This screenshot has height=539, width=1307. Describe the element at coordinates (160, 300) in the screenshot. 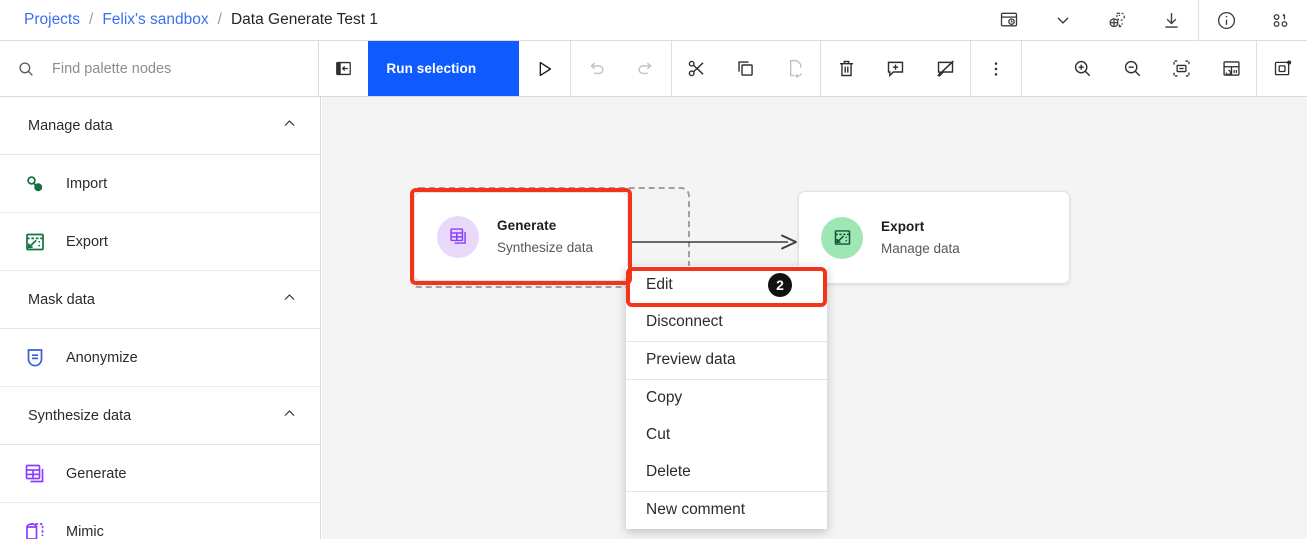

I see `palette-section-mask-data: Mask data` at that location.